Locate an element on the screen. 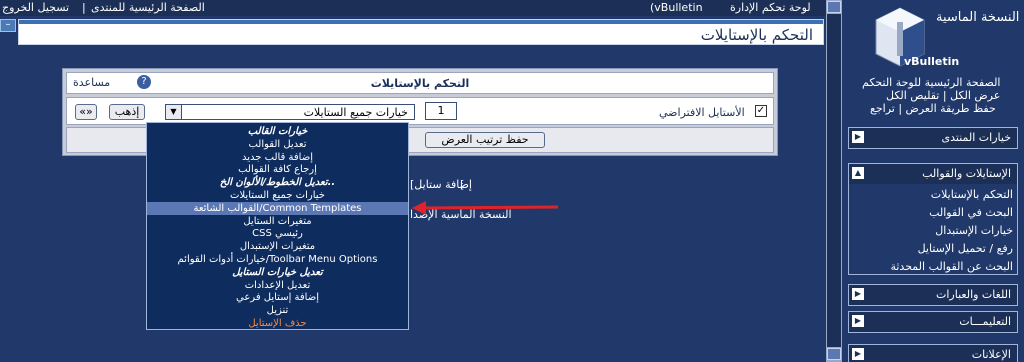  dropdown-group-label: تعديل خيارات الستايل is located at coordinates (277, 272).